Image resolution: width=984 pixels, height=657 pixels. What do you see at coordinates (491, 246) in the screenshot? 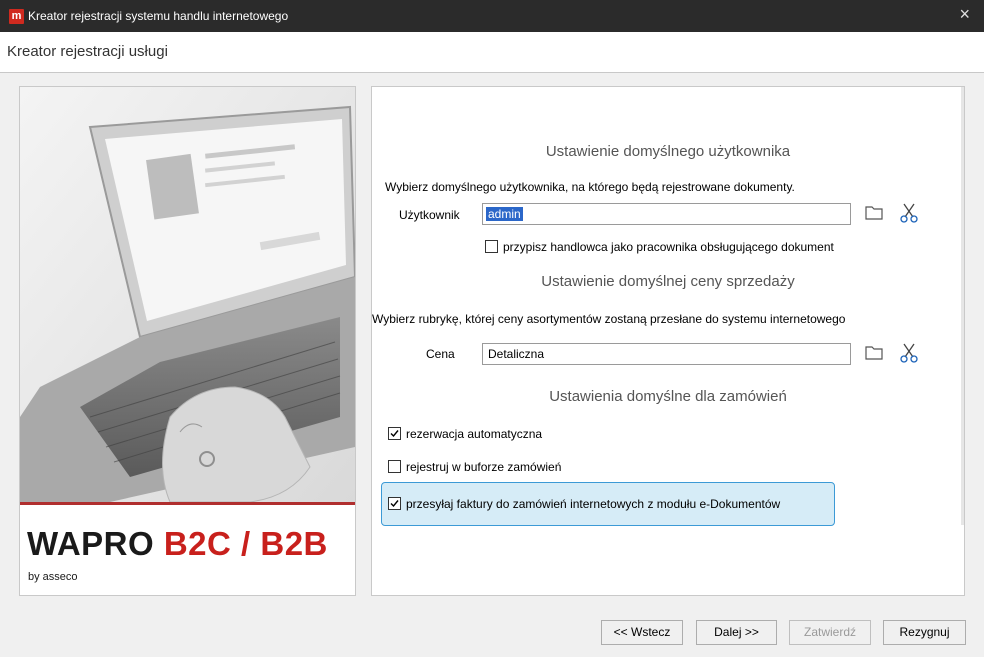
I see `assign-salesperson-checkbox` at bounding box center [491, 246].